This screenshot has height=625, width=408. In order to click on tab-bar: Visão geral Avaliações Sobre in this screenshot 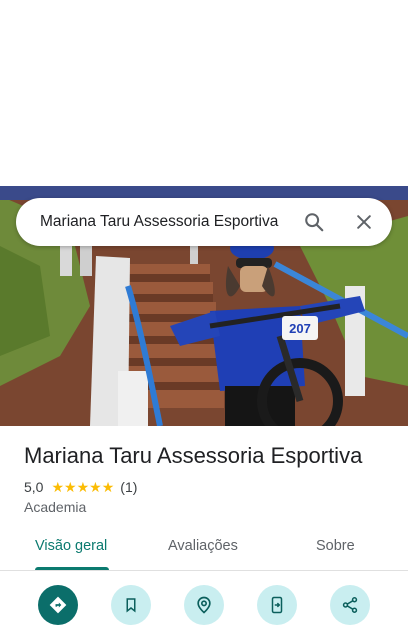, I will do `click(204, 551)`.